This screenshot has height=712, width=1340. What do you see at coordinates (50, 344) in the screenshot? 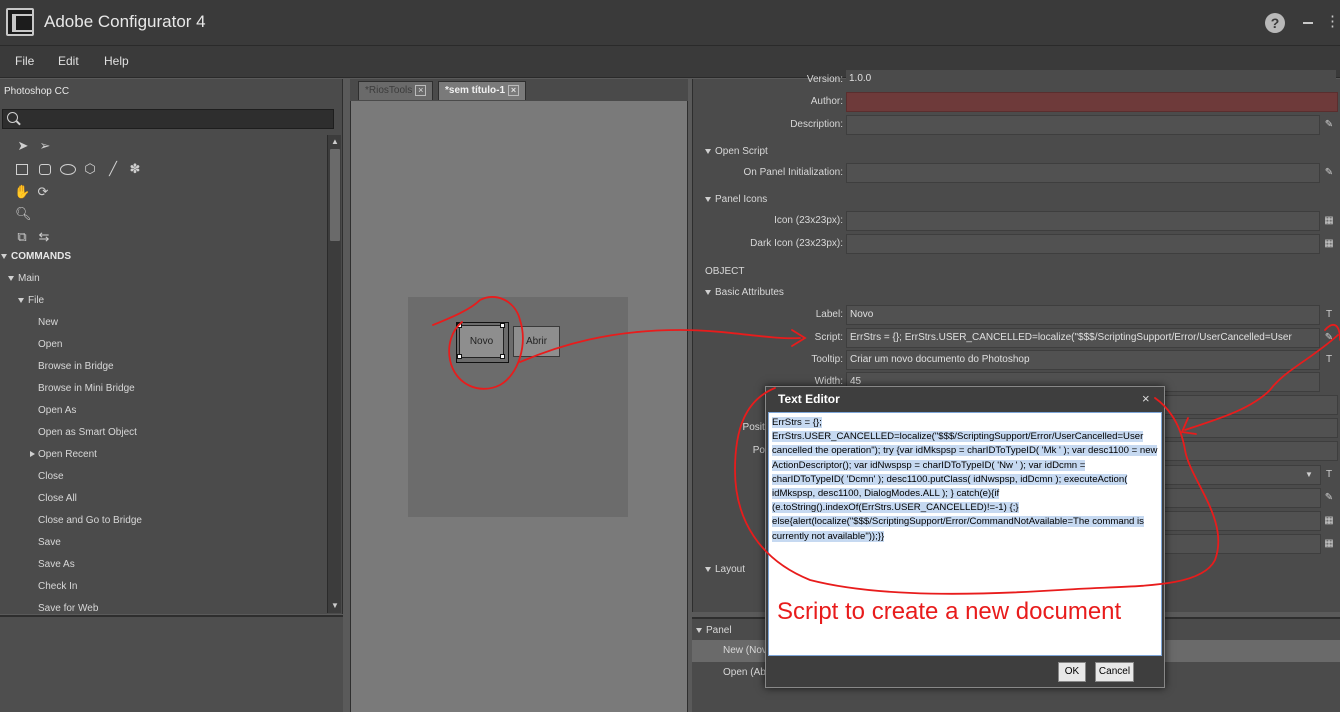
I see `tree-item-open: Open` at bounding box center [50, 344].